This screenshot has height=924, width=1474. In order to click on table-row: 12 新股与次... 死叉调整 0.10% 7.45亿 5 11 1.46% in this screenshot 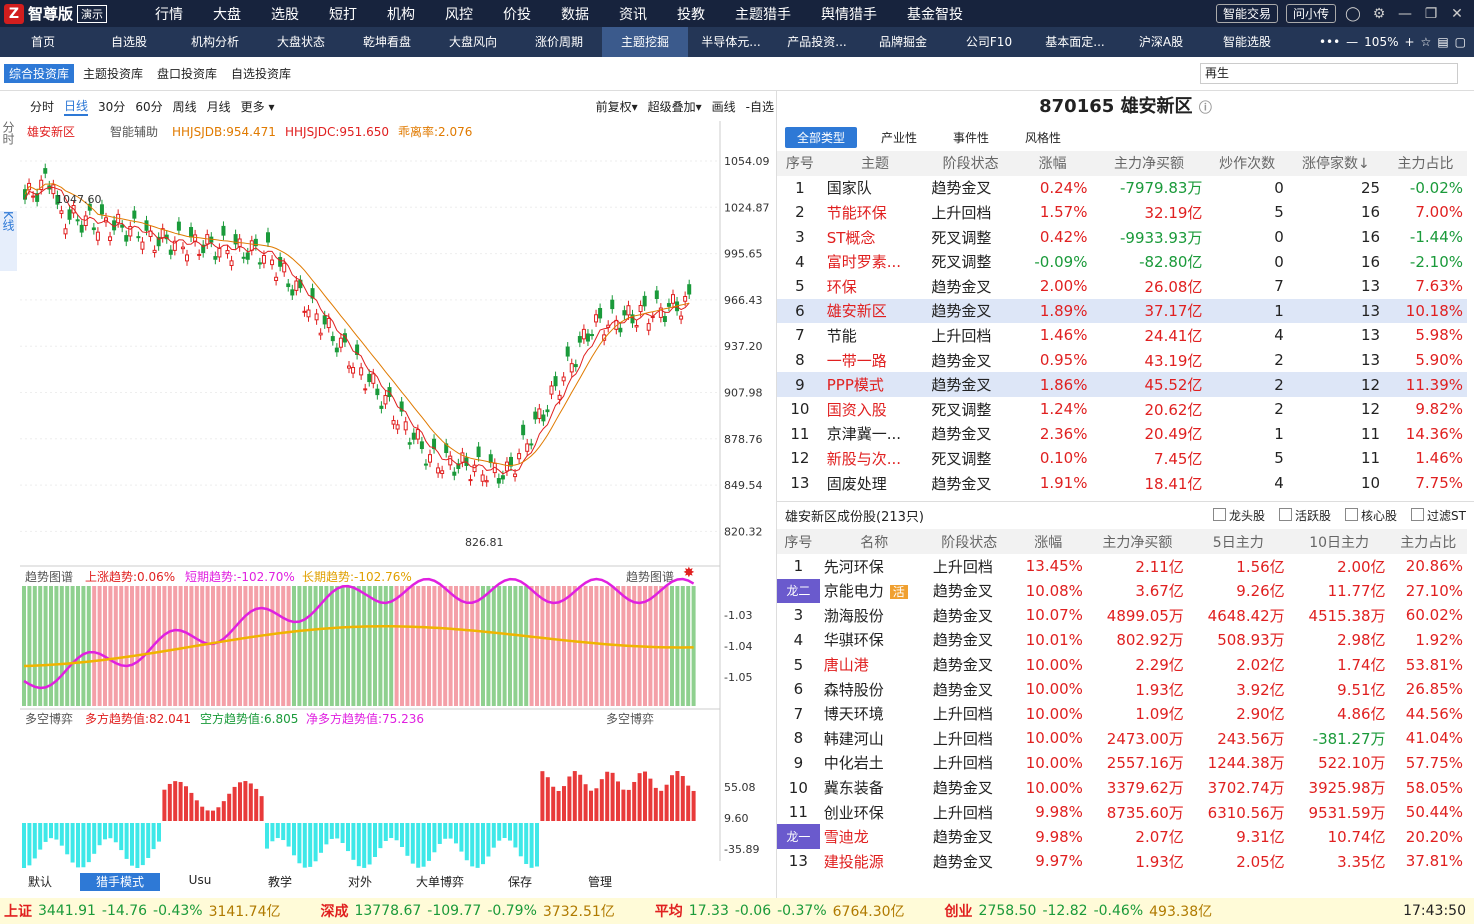, I will do `click(1122, 458)`.